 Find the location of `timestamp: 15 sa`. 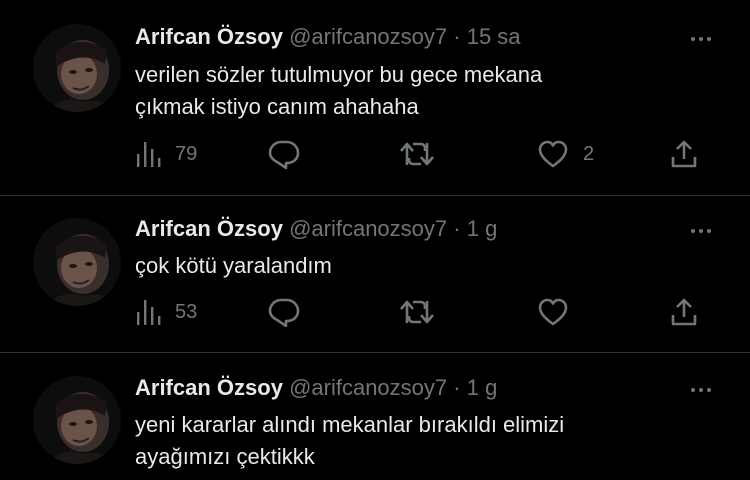

timestamp: 15 sa is located at coordinates (494, 36).